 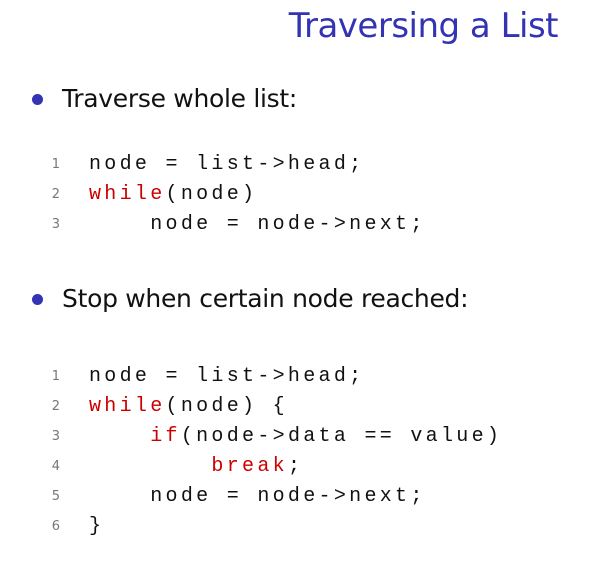 What do you see at coordinates (226, 406) in the screenshot?
I see `code-token: (node) {` at bounding box center [226, 406].